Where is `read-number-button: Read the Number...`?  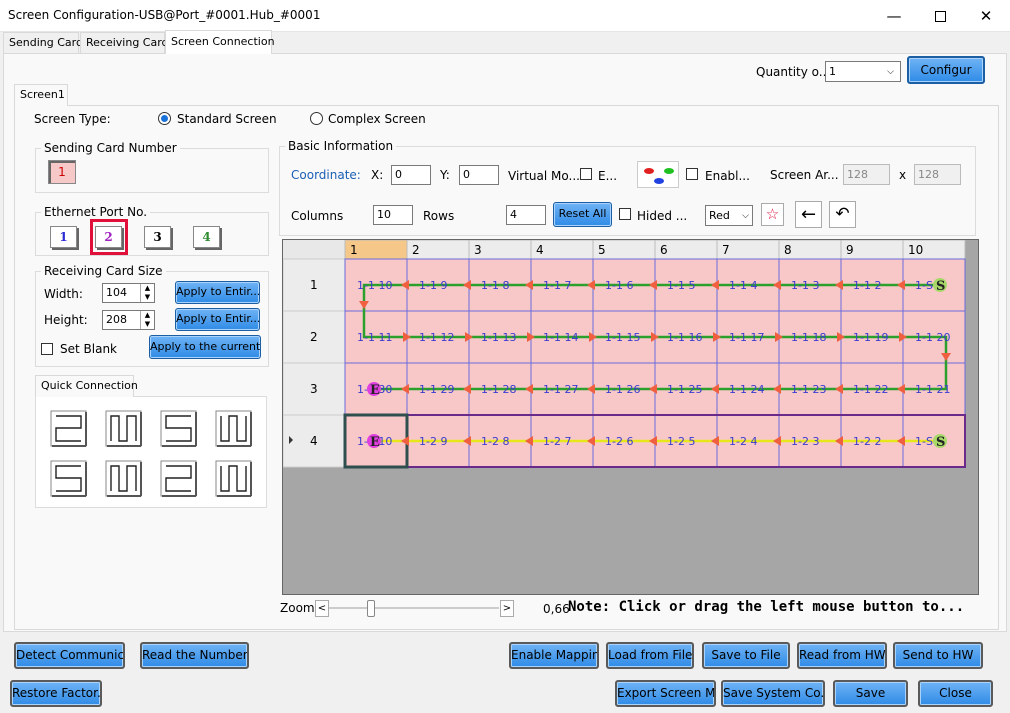 read-number-button: Read the Number... is located at coordinates (194, 655).